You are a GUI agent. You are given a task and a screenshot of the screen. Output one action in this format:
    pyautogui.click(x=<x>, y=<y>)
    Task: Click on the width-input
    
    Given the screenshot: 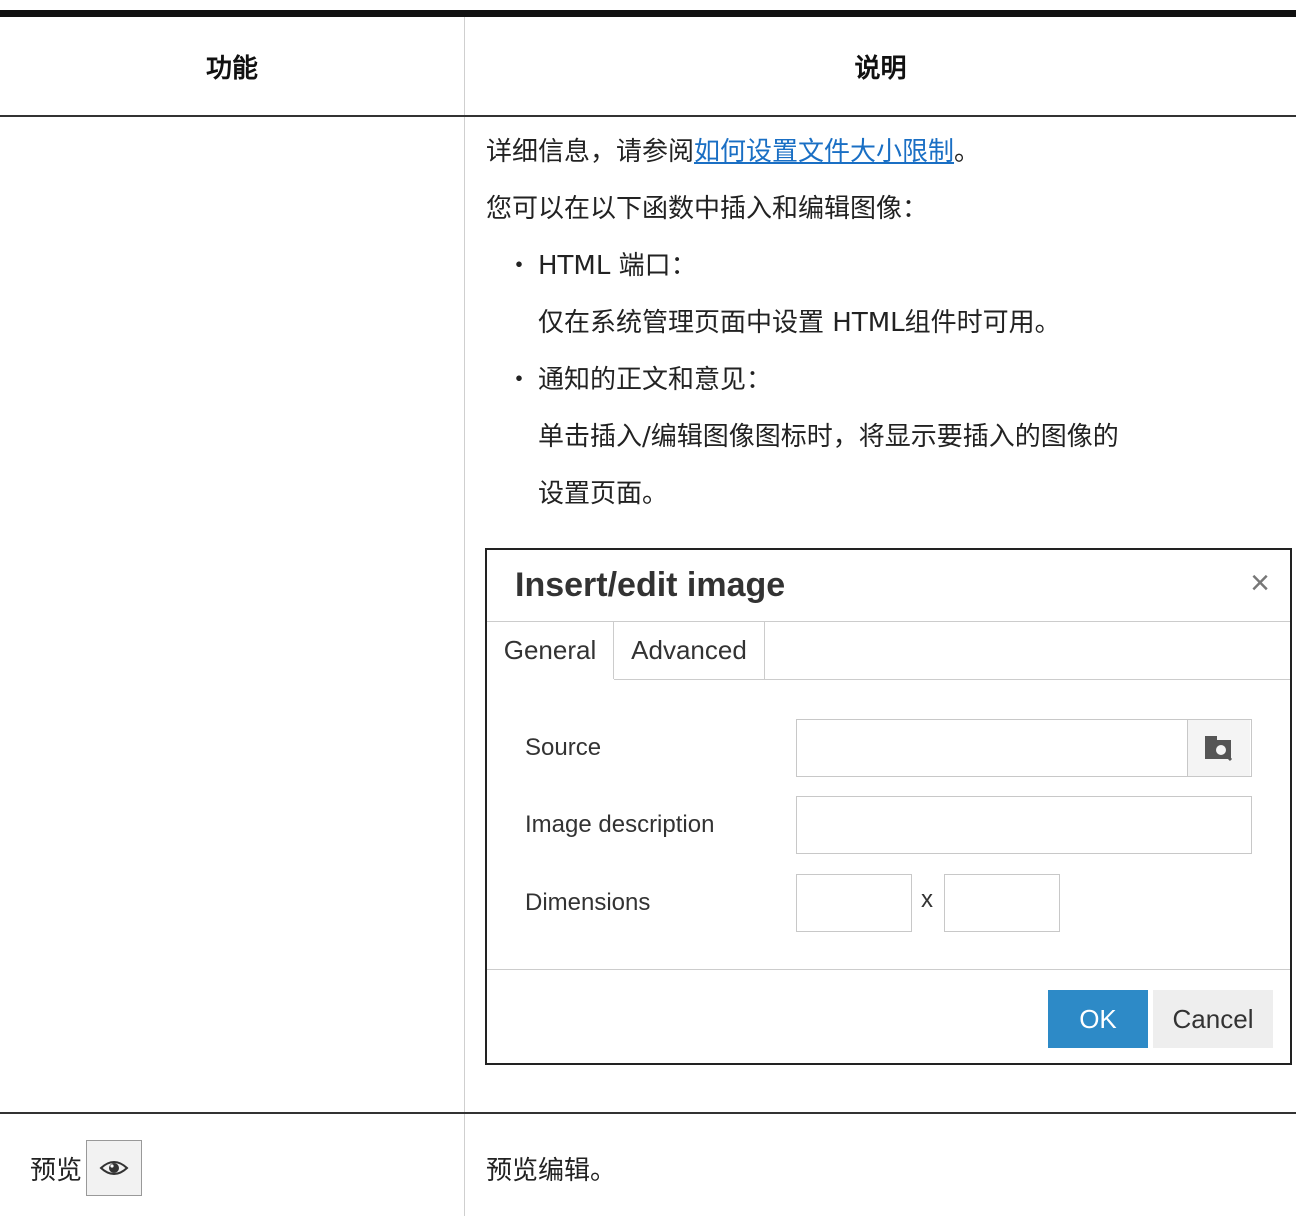 What is the action you would take?
    pyautogui.click(x=854, y=903)
    